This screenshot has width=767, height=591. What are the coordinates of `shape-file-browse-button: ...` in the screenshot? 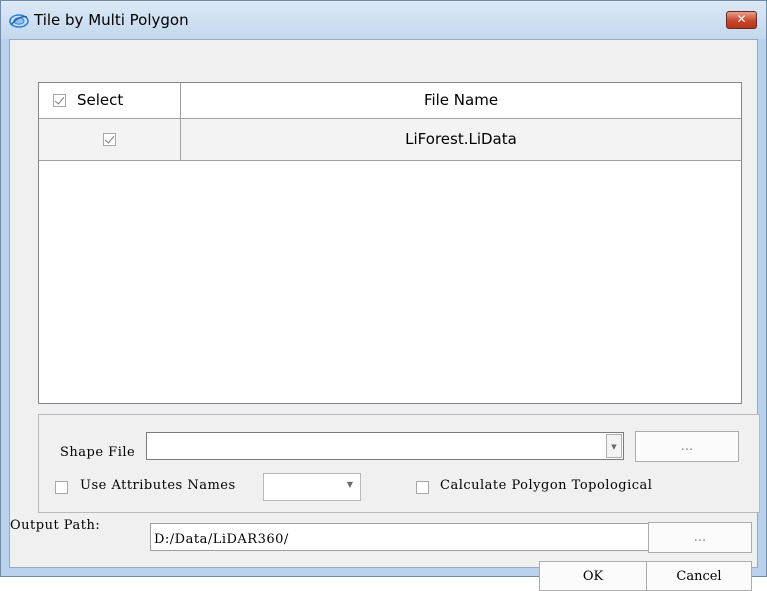 It's located at (687, 446).